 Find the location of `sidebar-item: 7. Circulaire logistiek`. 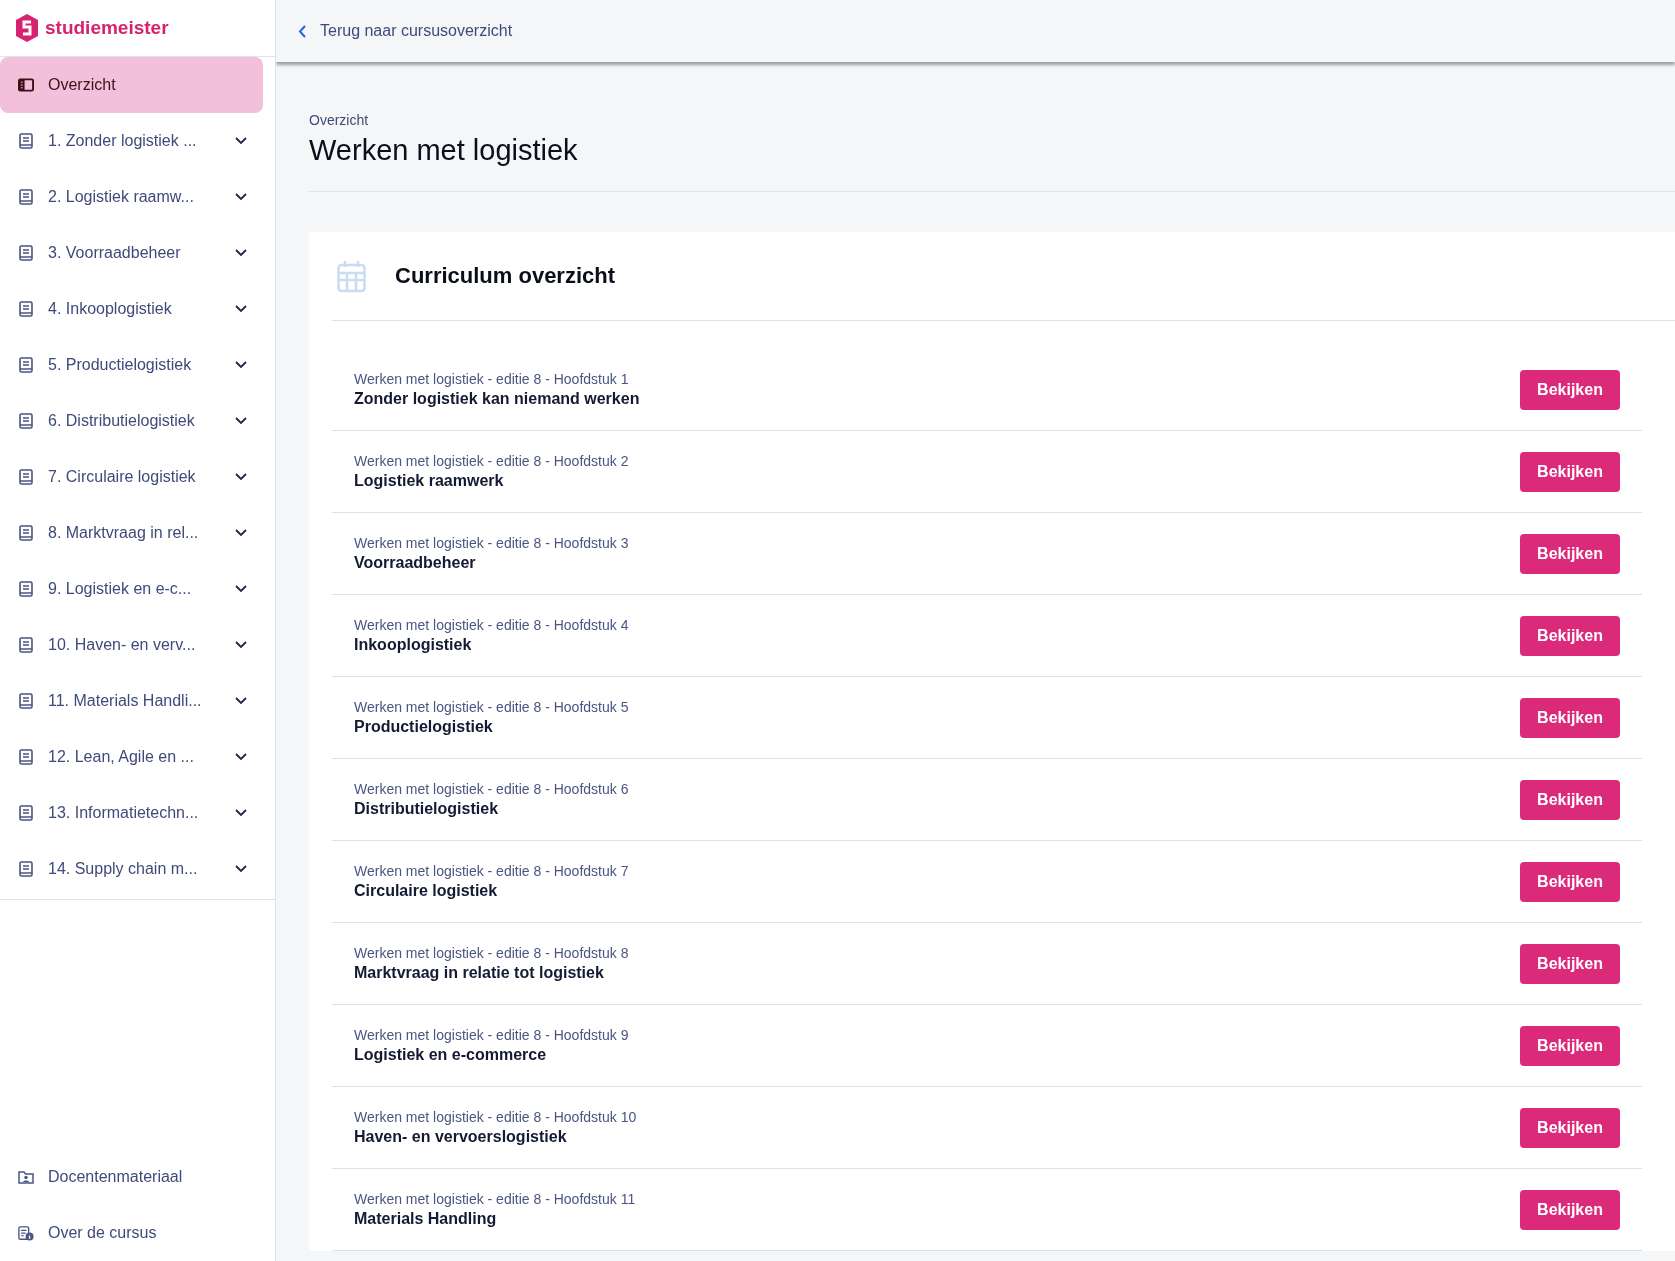

sidebar-item: 7. Circulaire logistiek is located at coordinates (131, 477).